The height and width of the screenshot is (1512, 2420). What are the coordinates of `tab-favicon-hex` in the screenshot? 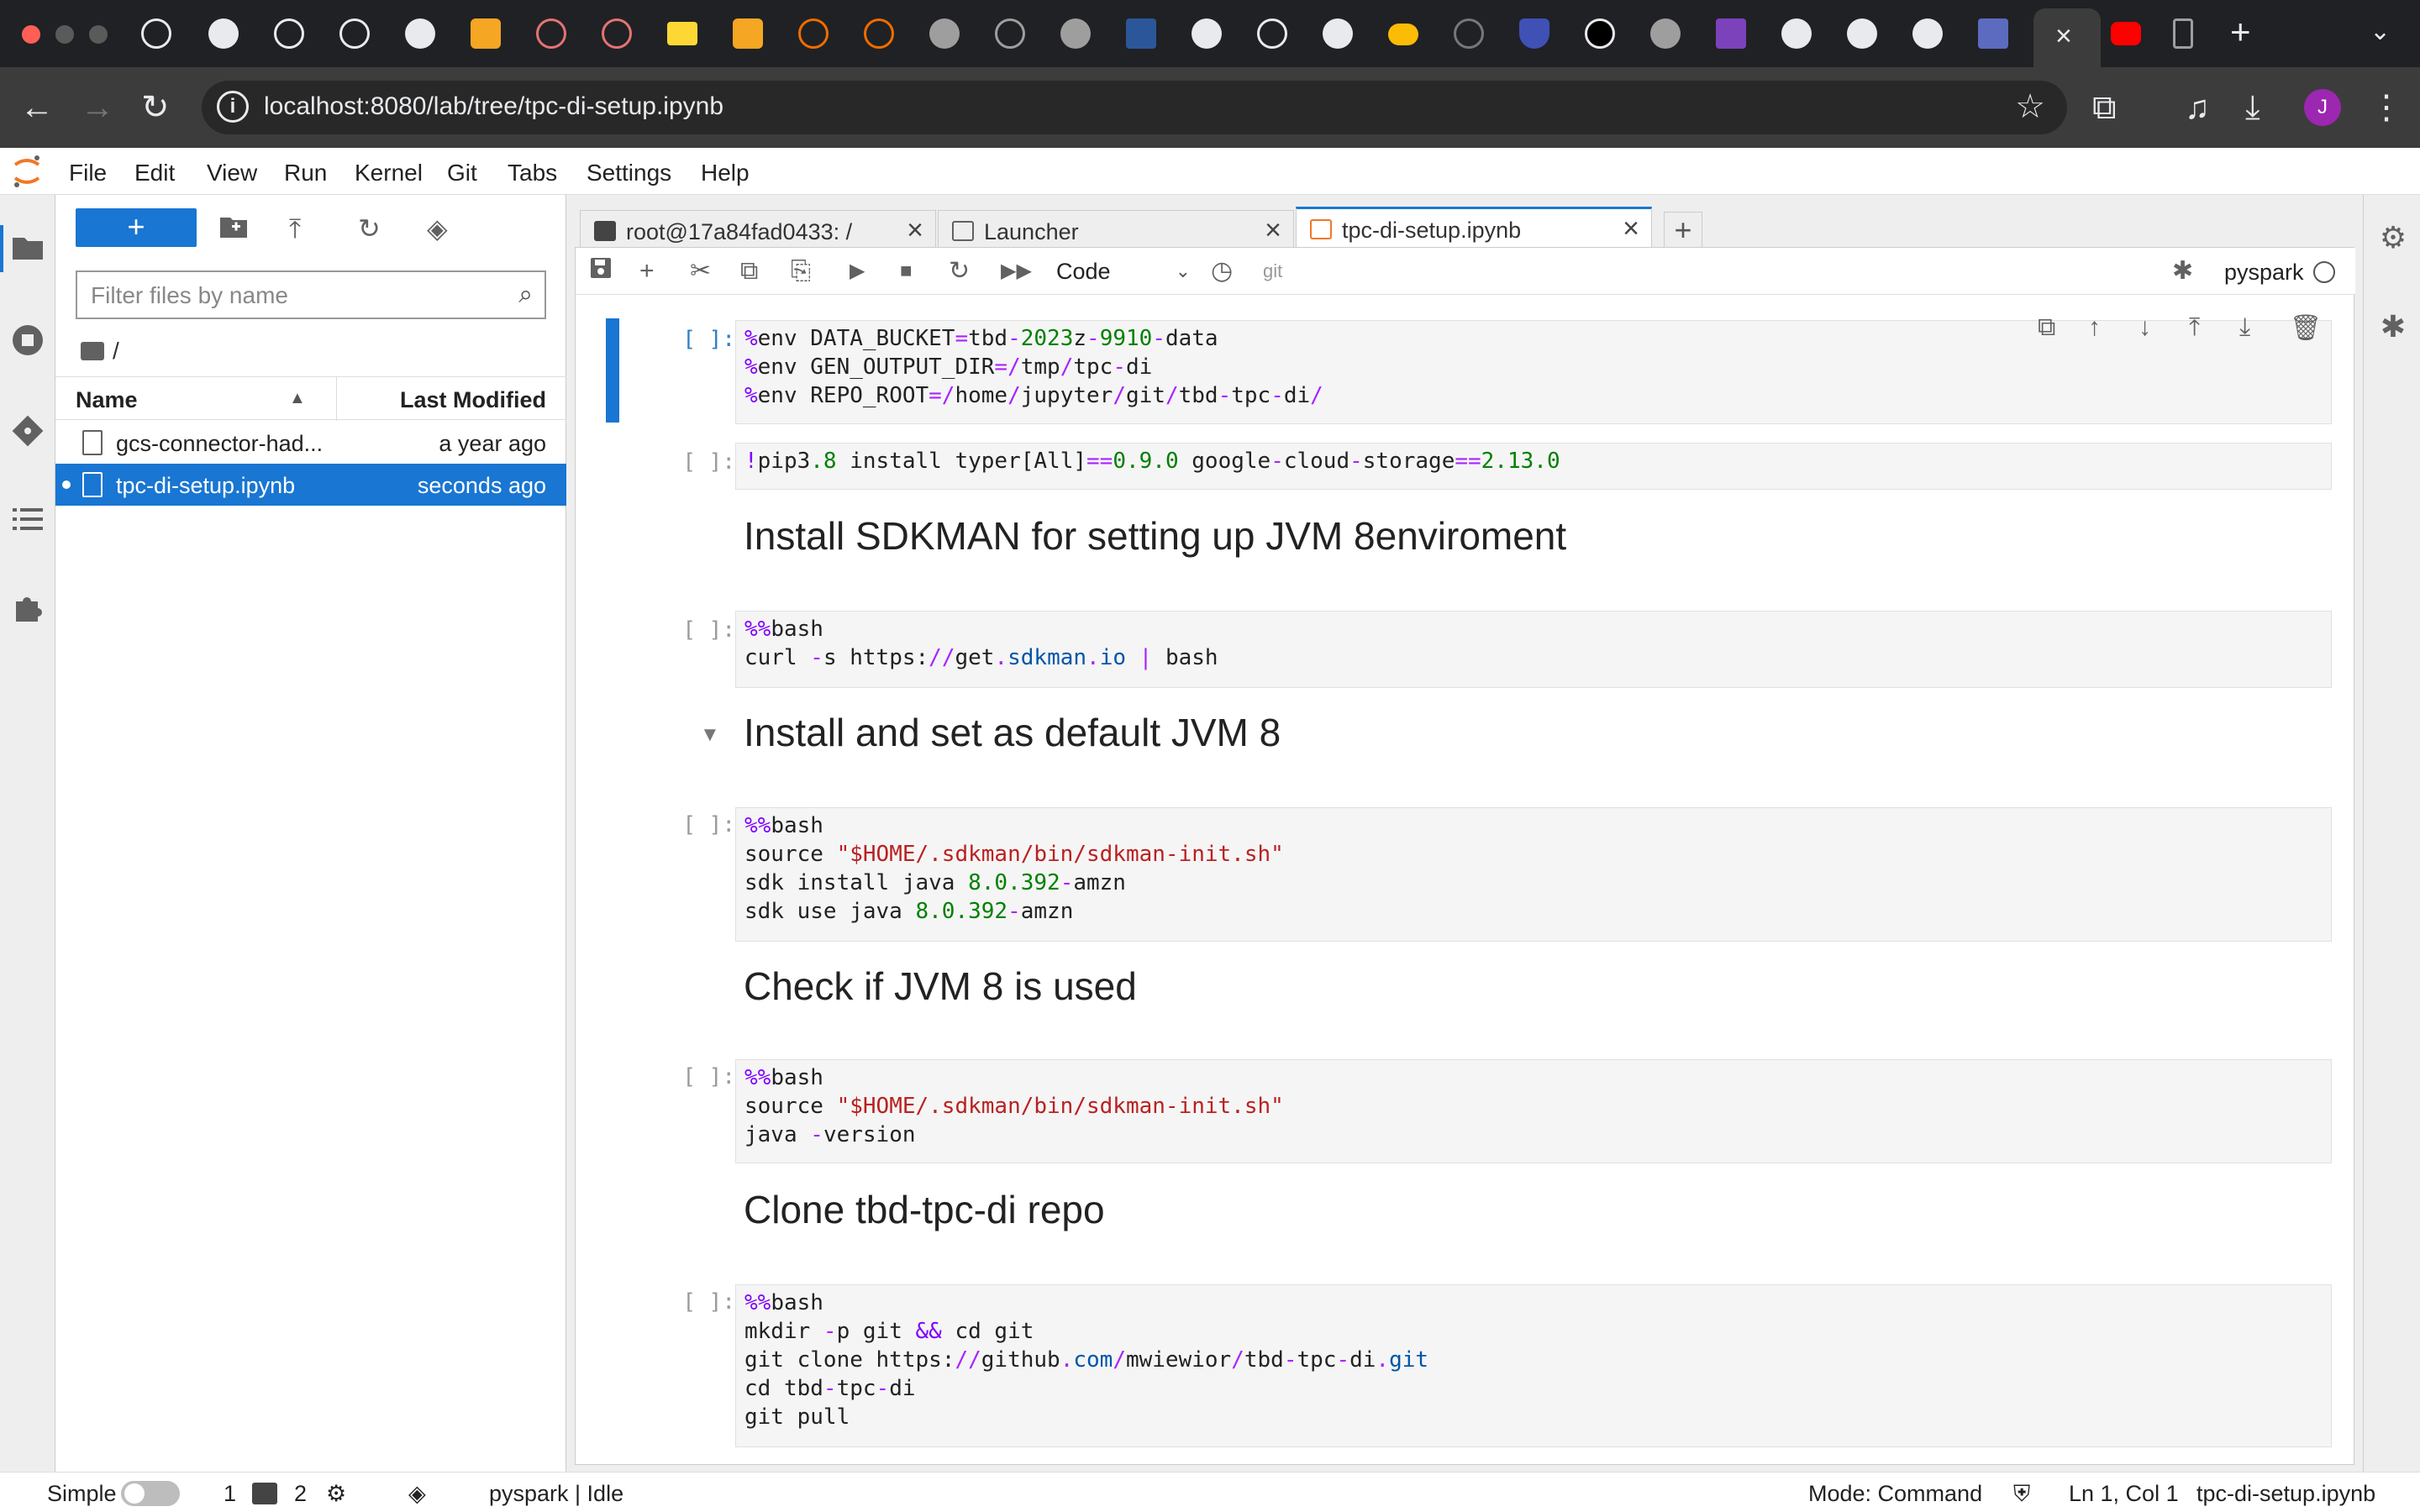 It's located at (1469, 33).